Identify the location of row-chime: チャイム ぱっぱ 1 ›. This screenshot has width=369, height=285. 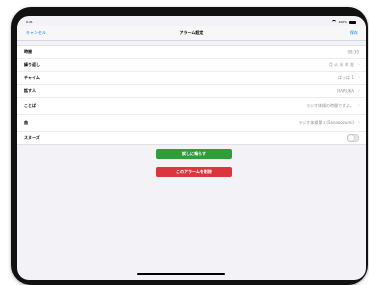
(191, 78).